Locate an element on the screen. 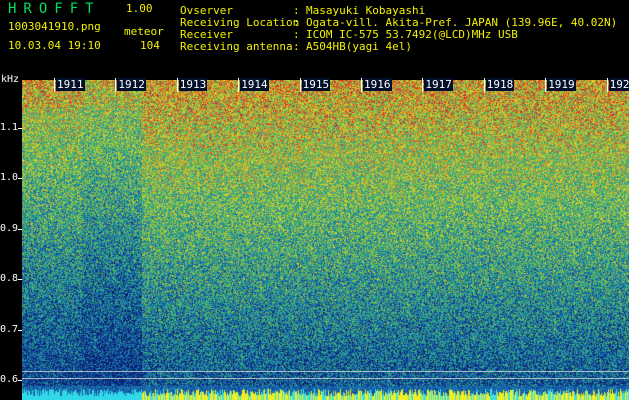 This screenshot has height=400, width=629. freq-unit: kHz is located at coordinates (10, 79).